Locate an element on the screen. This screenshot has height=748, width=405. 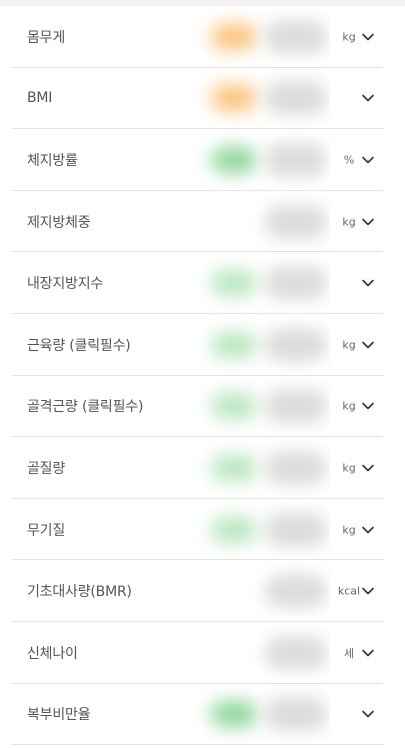
metric-row-body-age: 신체나이 세 is located at coordinates (202, 652).